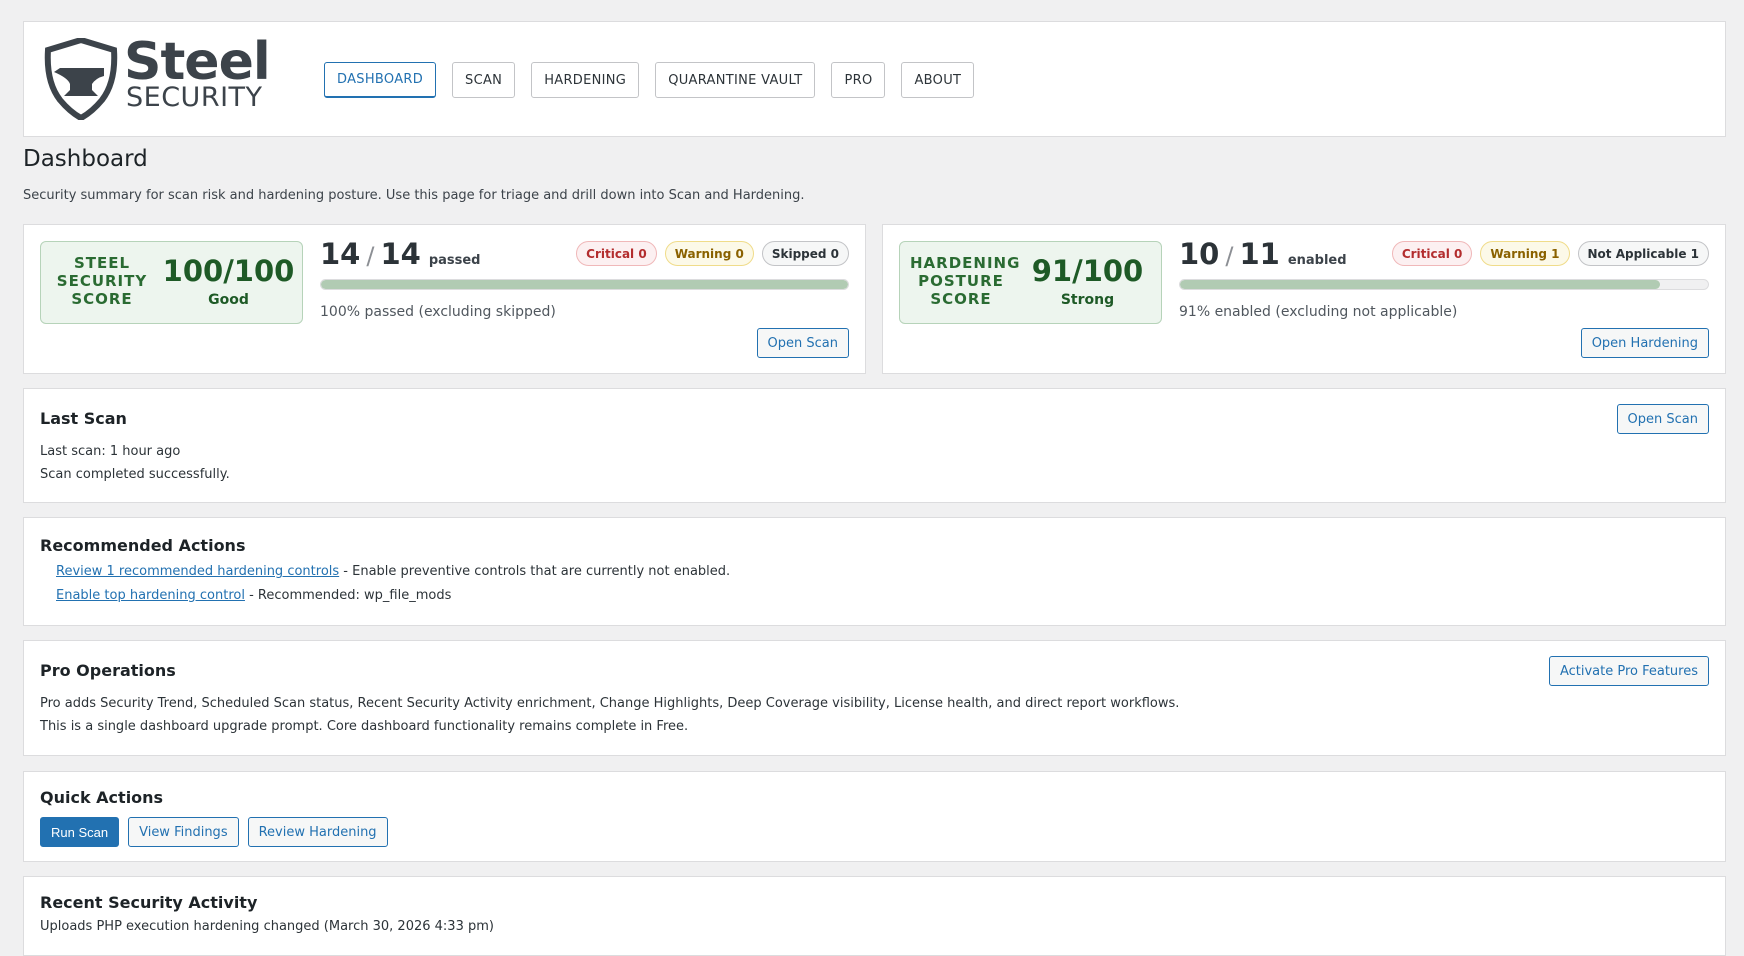 This screenshot has height=956, width=1744. What do you see at coordinates (150, 595) in the screenshot?
I see `enable-top-hardening-link: Enable top hardening control` at bounding box center [150, 595].